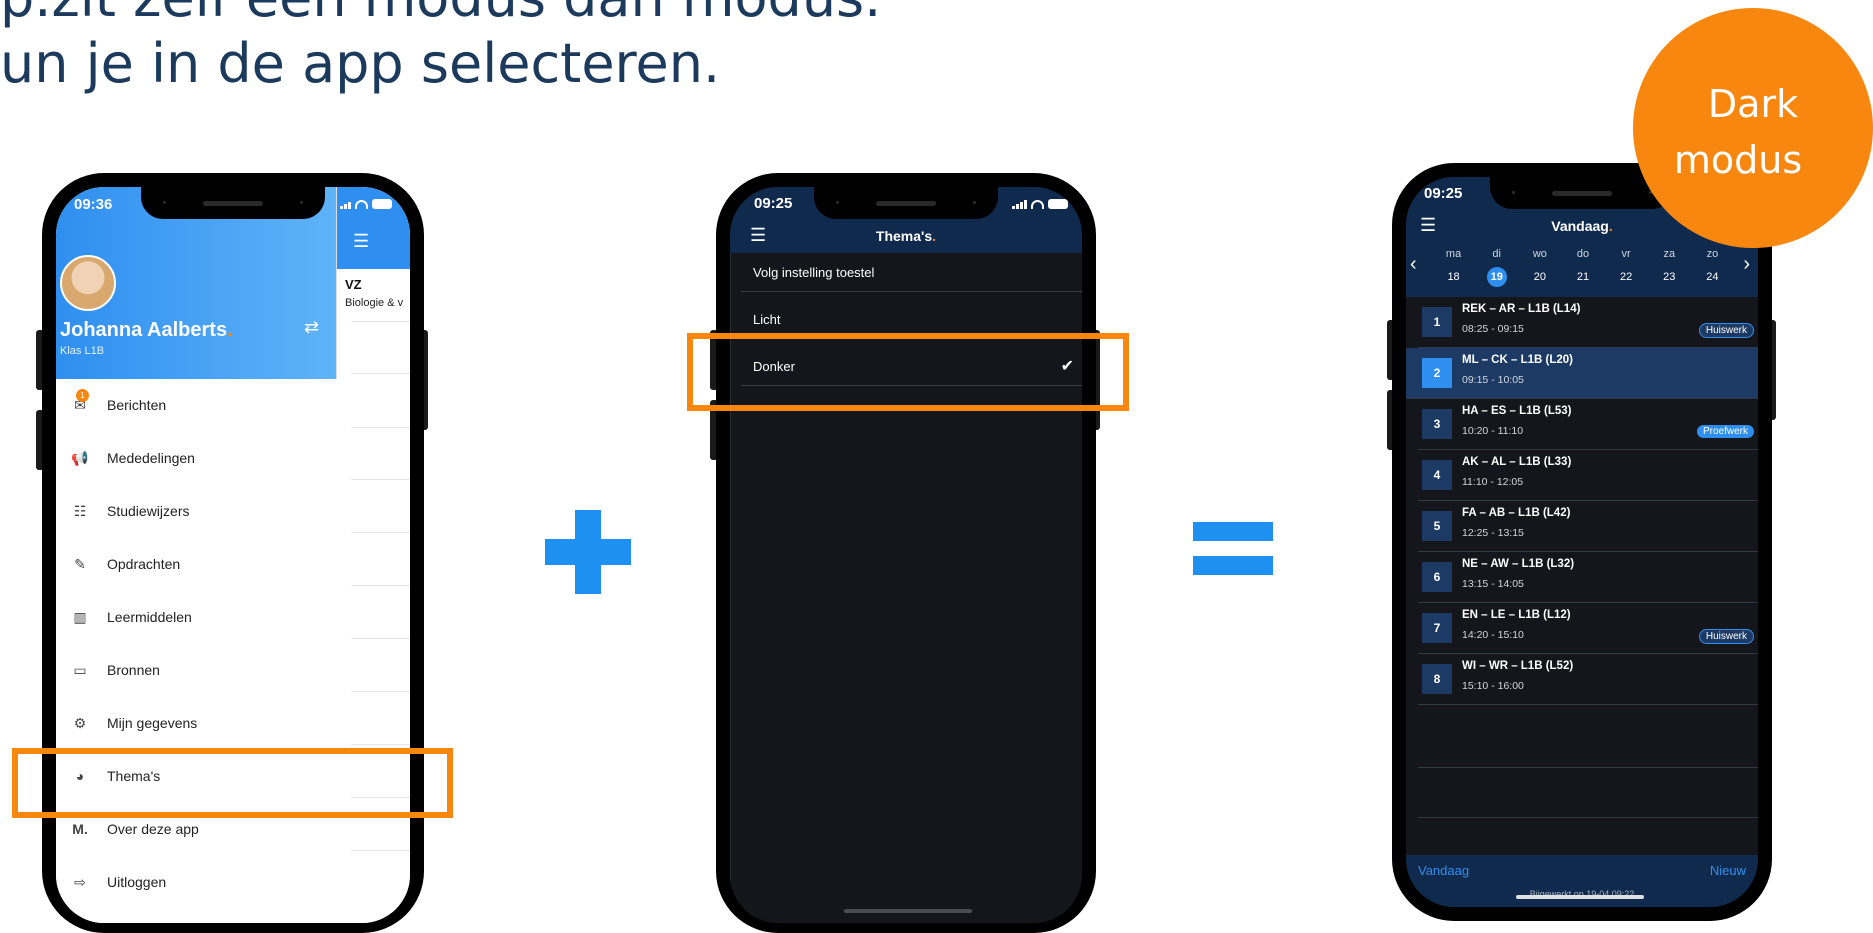 The width and height of the screenshot is (1873, 933). I want to click on day-date: 20, so click(1539, 277).